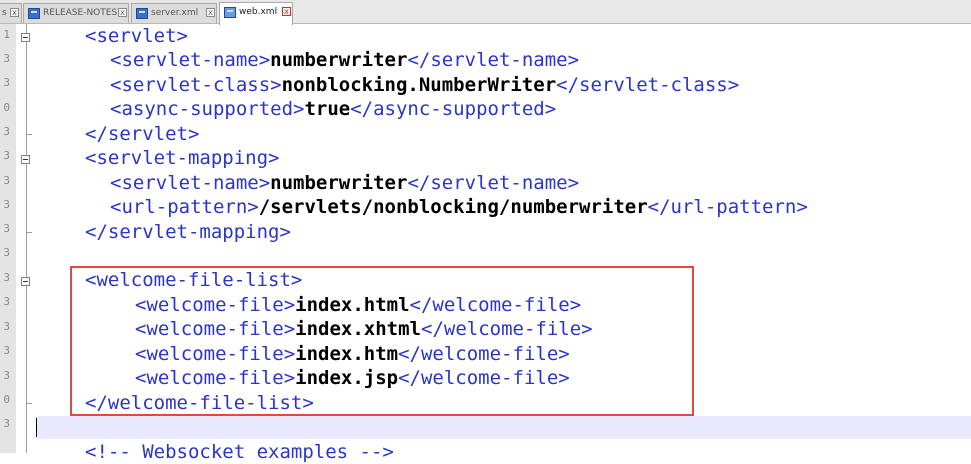  I want to click on fold-guide-line, so click(26, 238).